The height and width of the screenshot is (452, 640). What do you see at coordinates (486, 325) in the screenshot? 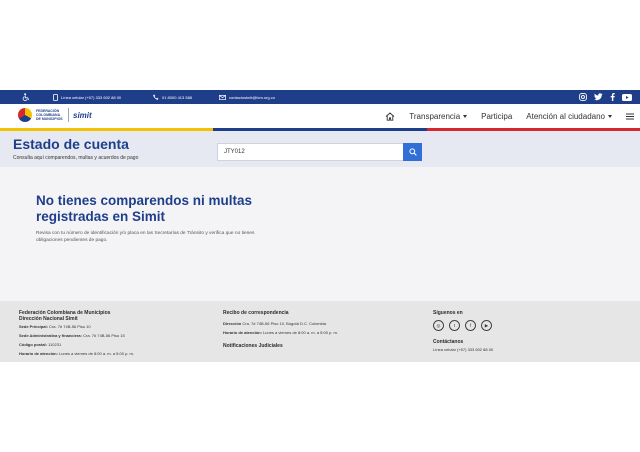
I see `youtube-icon: ▶` at bounding box center [486, 325].